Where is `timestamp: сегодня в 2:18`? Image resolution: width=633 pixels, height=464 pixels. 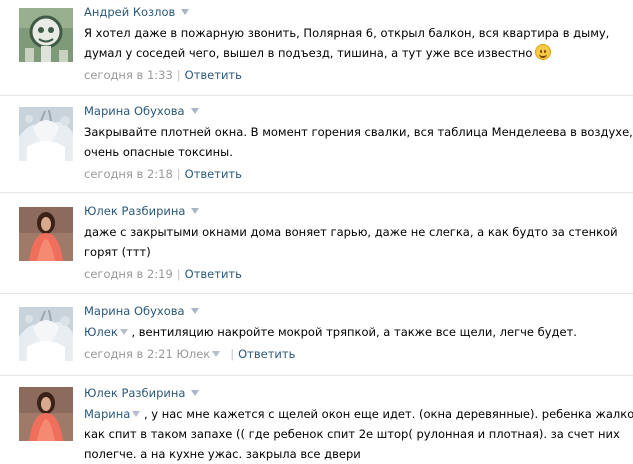 timestamp: сегодня в 2:18 is located at coordinates (128, 174).